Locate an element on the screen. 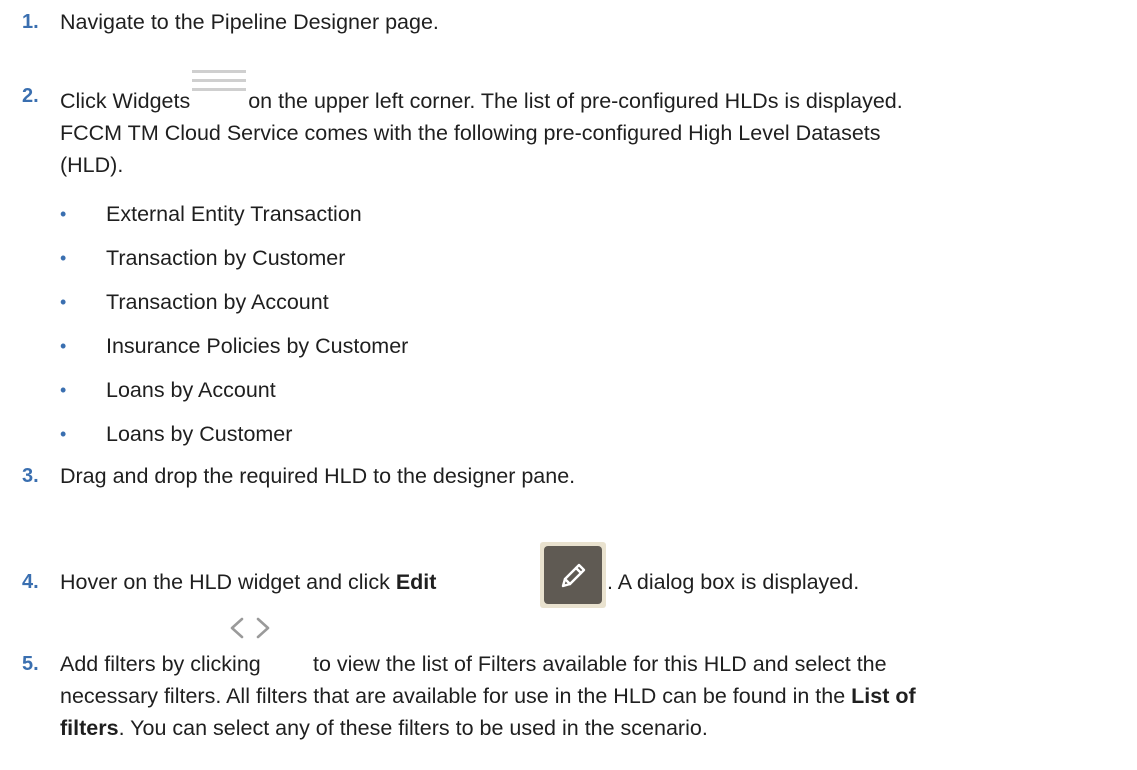 Image resolution: width=1137 pixels, height=770 pixels. list-item: • Insurance Policies by Customer is located at coordinates (568, 346).